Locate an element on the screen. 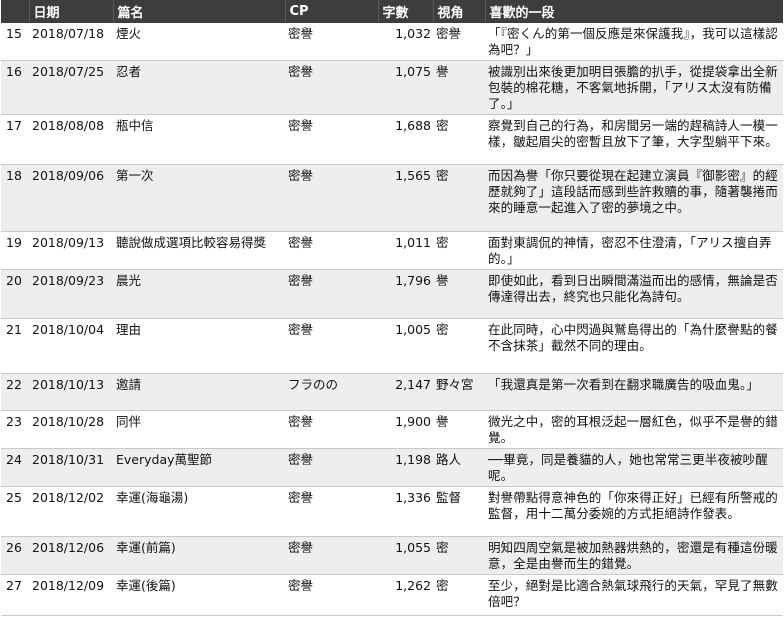 The width and height of the screenshot is (784, 625). row-index: 19 is located at coordinates (14, 242).